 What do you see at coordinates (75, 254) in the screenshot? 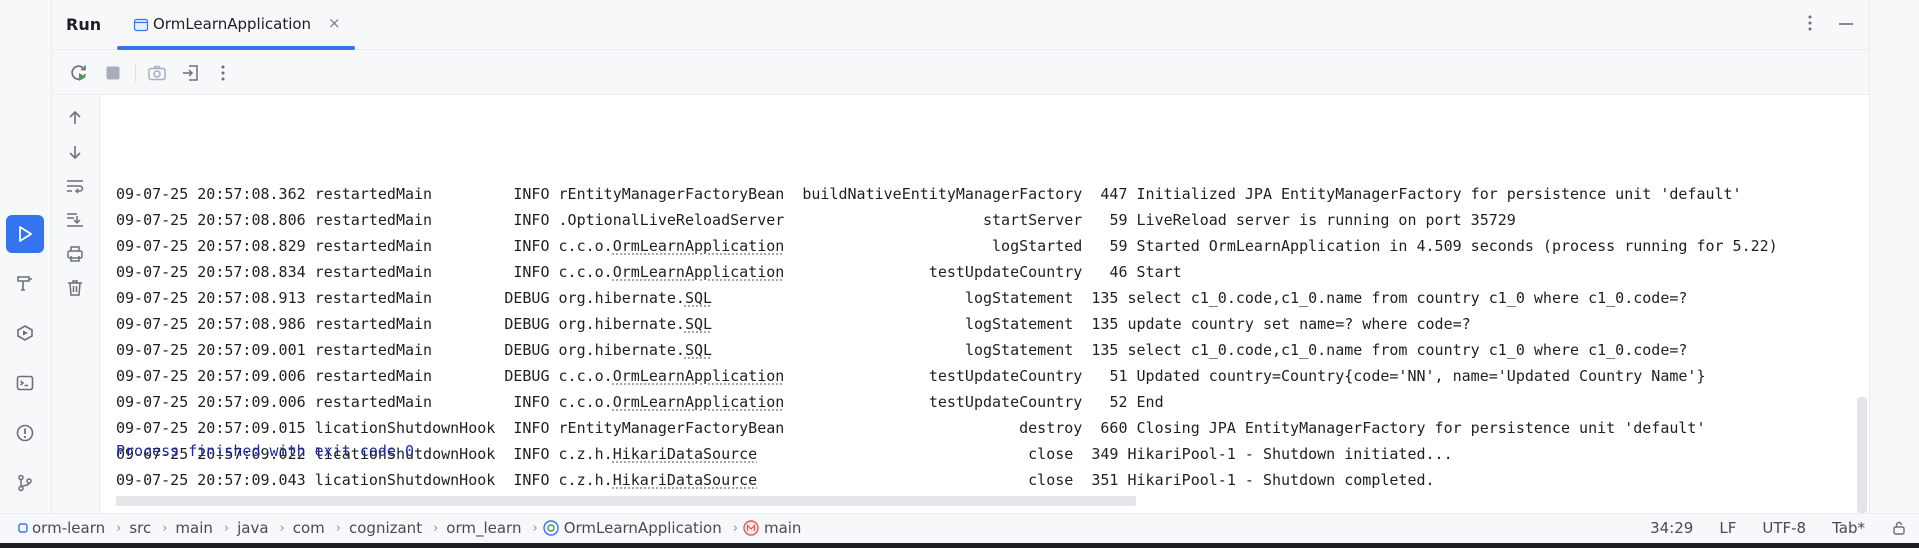
I see `print-button` at bounding box center [75, 254].